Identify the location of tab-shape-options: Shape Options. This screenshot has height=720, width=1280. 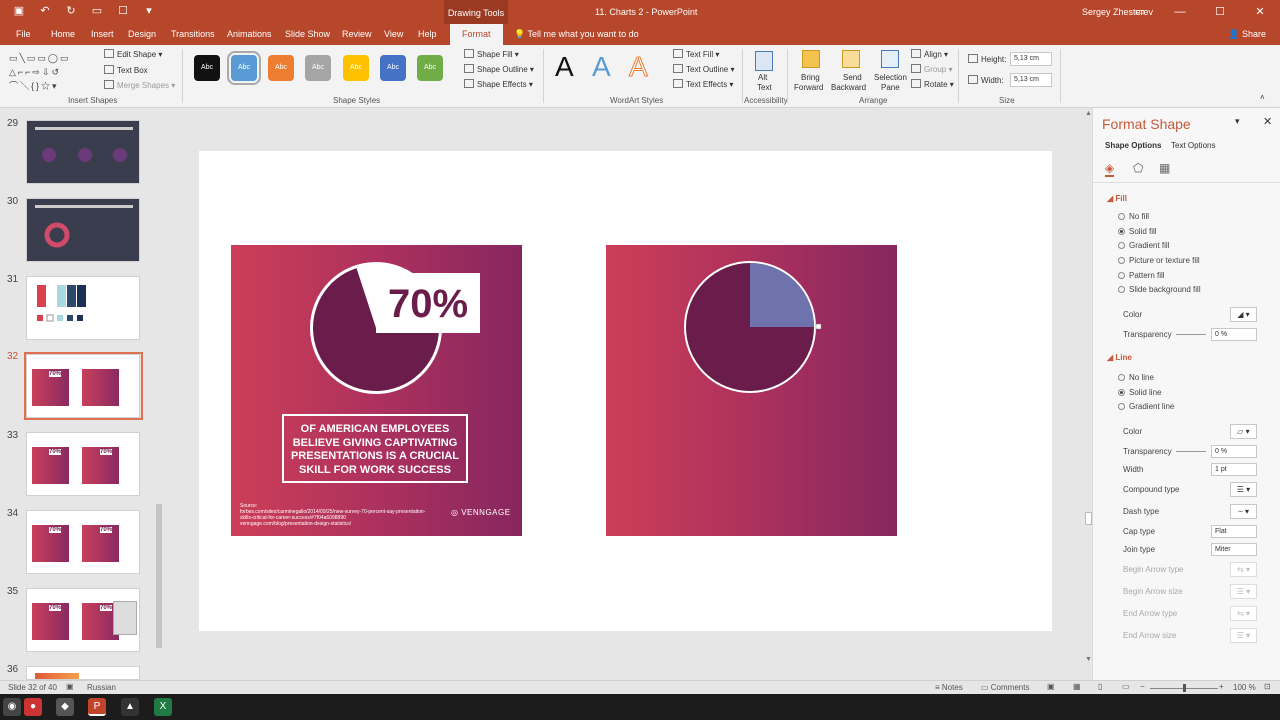
(1133, 145).